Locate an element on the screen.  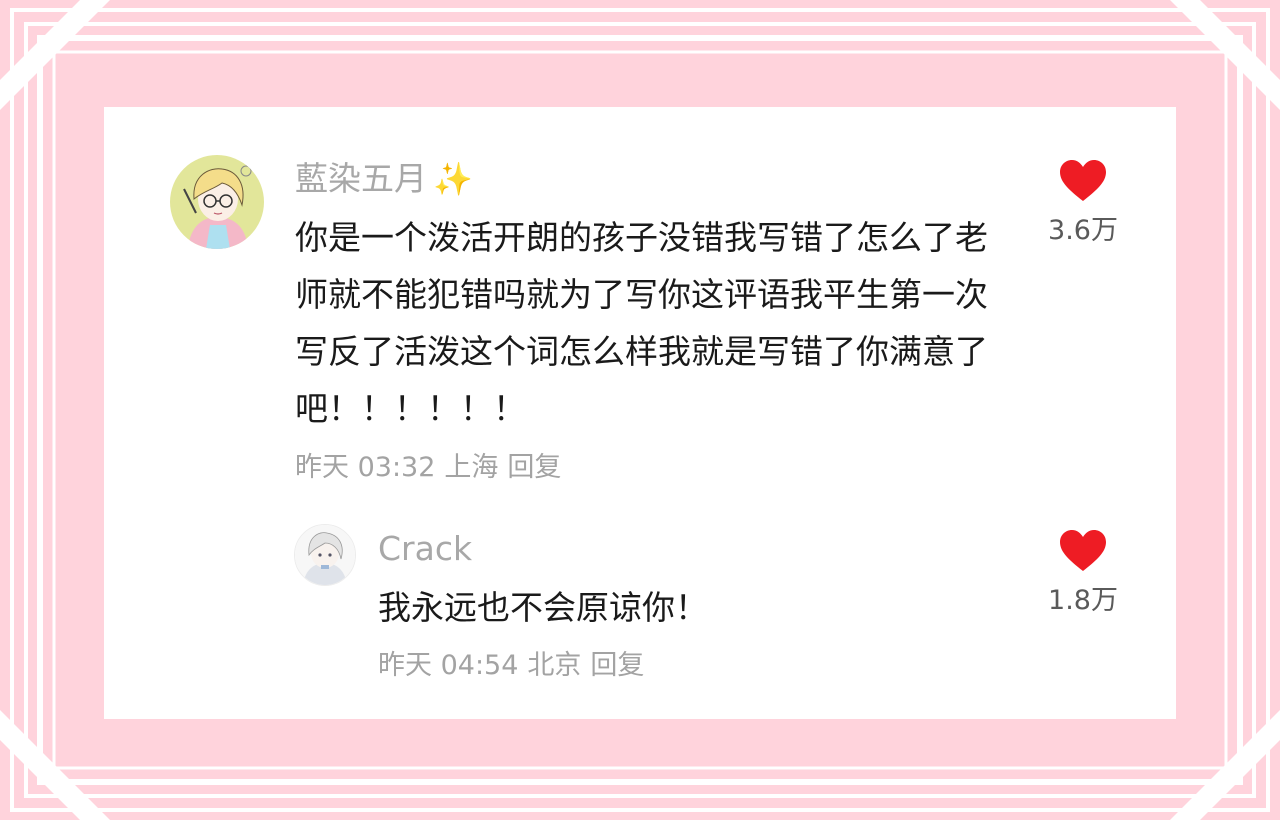
reply-time: 昨天 04:54 is located at coordinates (448, 665).